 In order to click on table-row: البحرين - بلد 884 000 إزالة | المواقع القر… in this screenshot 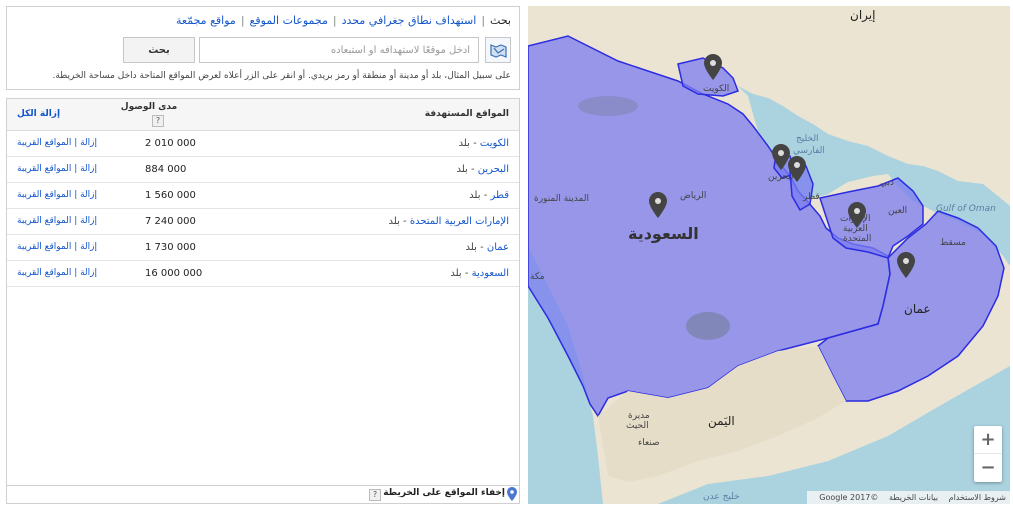, I will do `click(263, 170)`.